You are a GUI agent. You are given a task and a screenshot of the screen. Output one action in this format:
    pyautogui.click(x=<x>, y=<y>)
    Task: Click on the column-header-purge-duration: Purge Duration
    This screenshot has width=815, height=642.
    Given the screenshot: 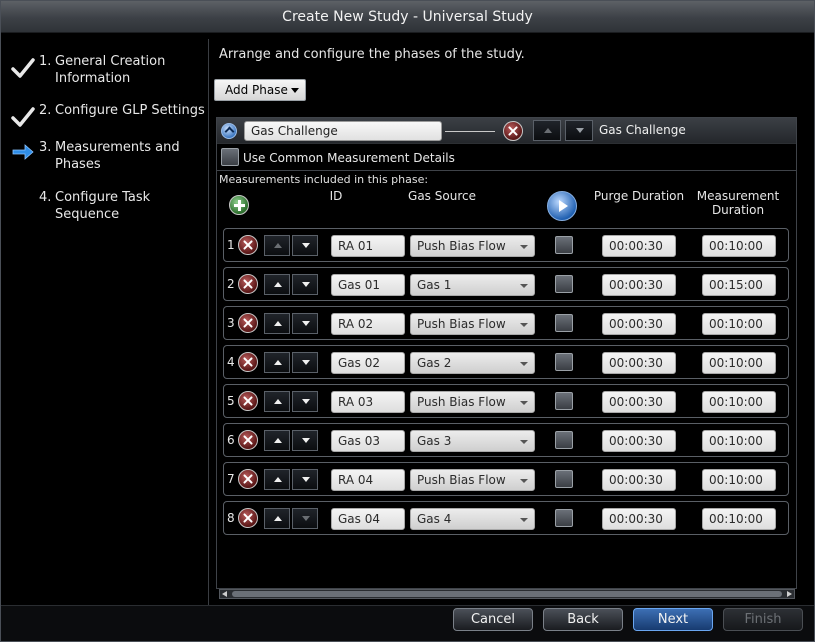 What is the action you would take?
    pyautogui.click(x=639, y=196)
    